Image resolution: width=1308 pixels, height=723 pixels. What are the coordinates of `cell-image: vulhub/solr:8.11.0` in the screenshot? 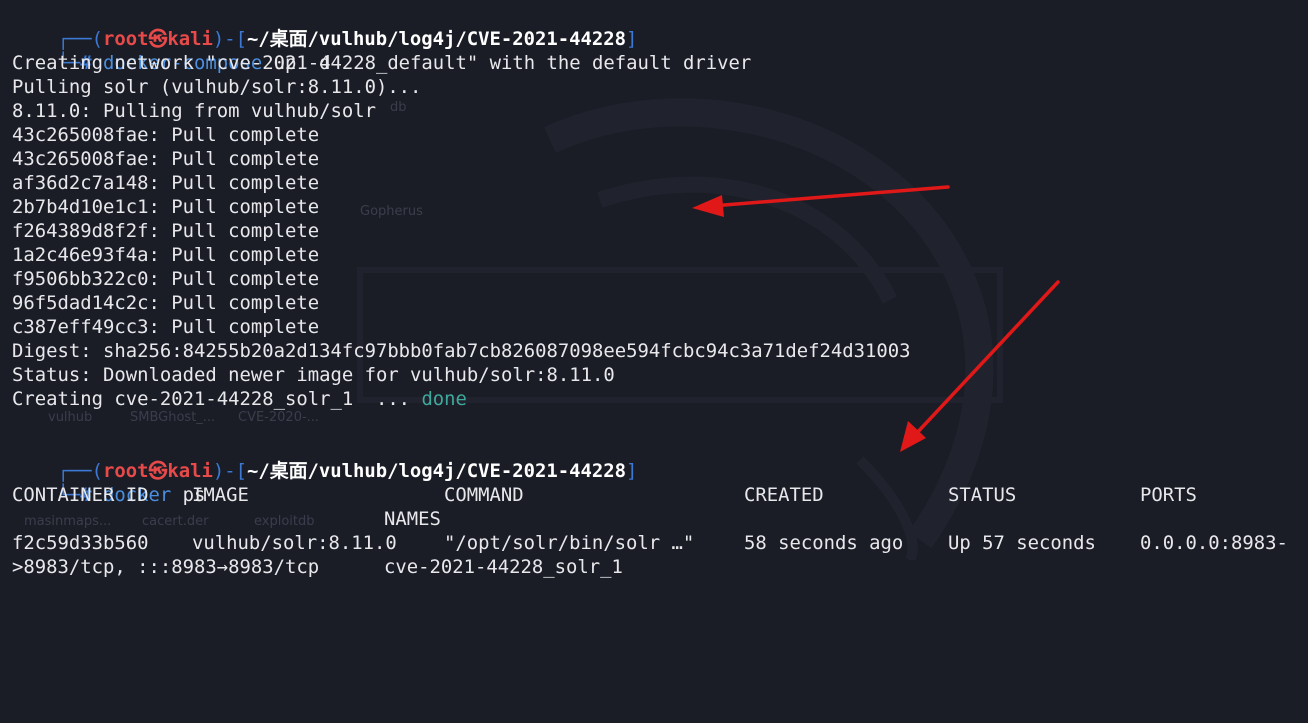 It's located at (294, 543).